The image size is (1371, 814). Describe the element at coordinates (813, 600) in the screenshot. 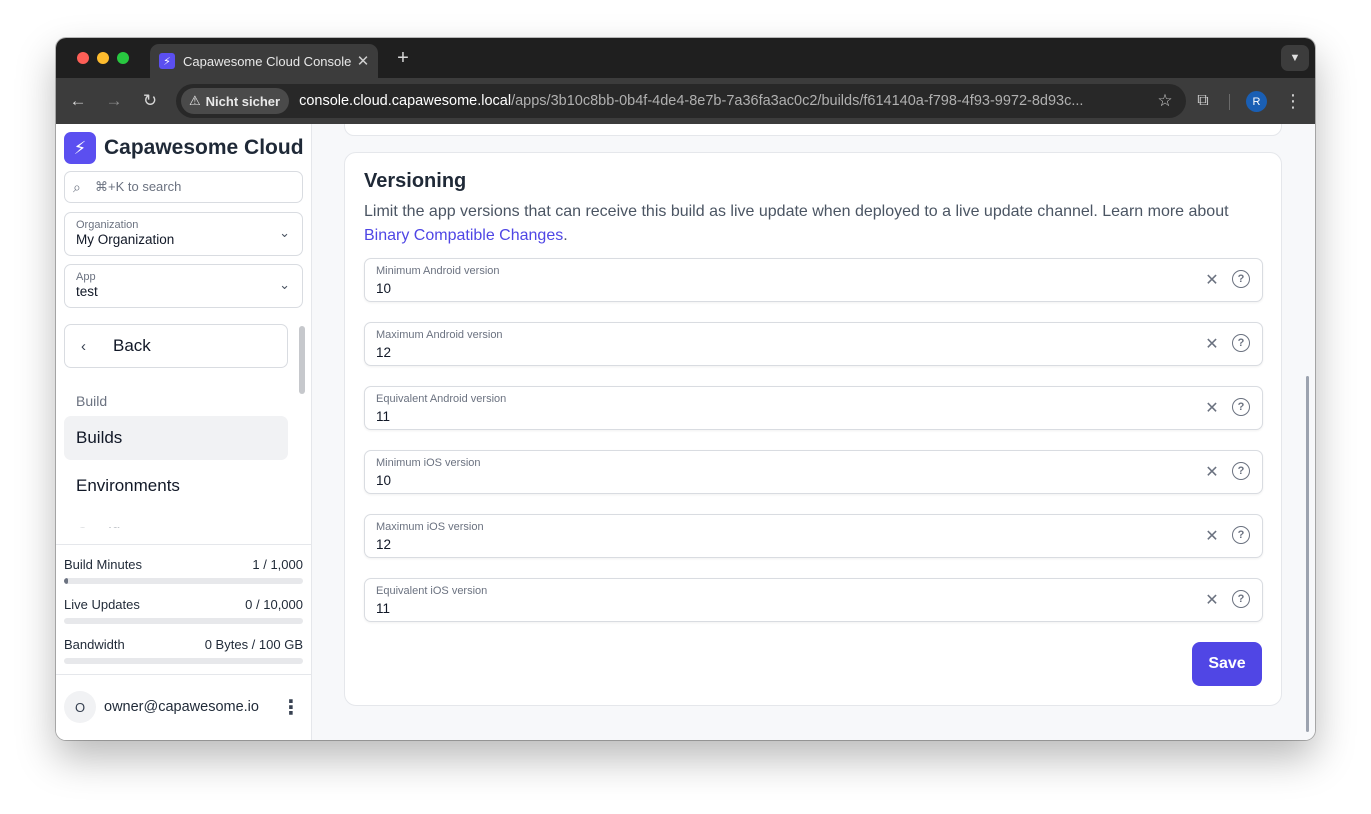

I see `equivalent-ios-version-field: Equivalent iOS version ✕ ?` at that location.